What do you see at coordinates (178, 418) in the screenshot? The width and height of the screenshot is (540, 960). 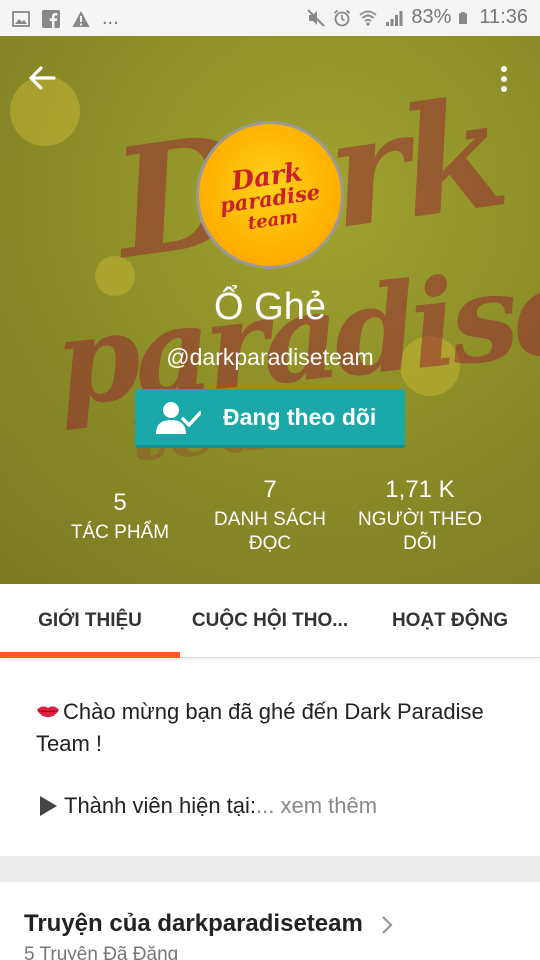 I see `user-check-icon` at bounding box center [178, 418].